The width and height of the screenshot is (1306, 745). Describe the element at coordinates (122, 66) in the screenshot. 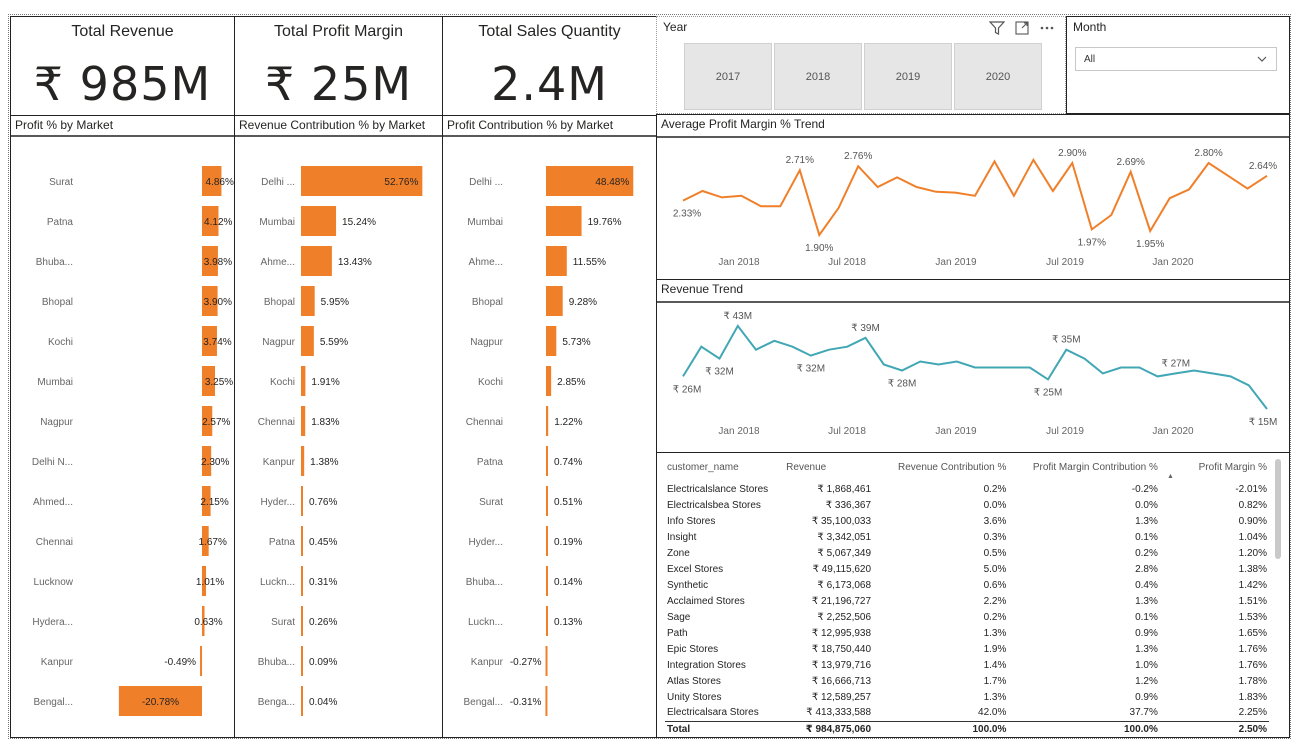

I see `kpi-card-total-revenue: Total Revenue ₹ 985M` at that location.